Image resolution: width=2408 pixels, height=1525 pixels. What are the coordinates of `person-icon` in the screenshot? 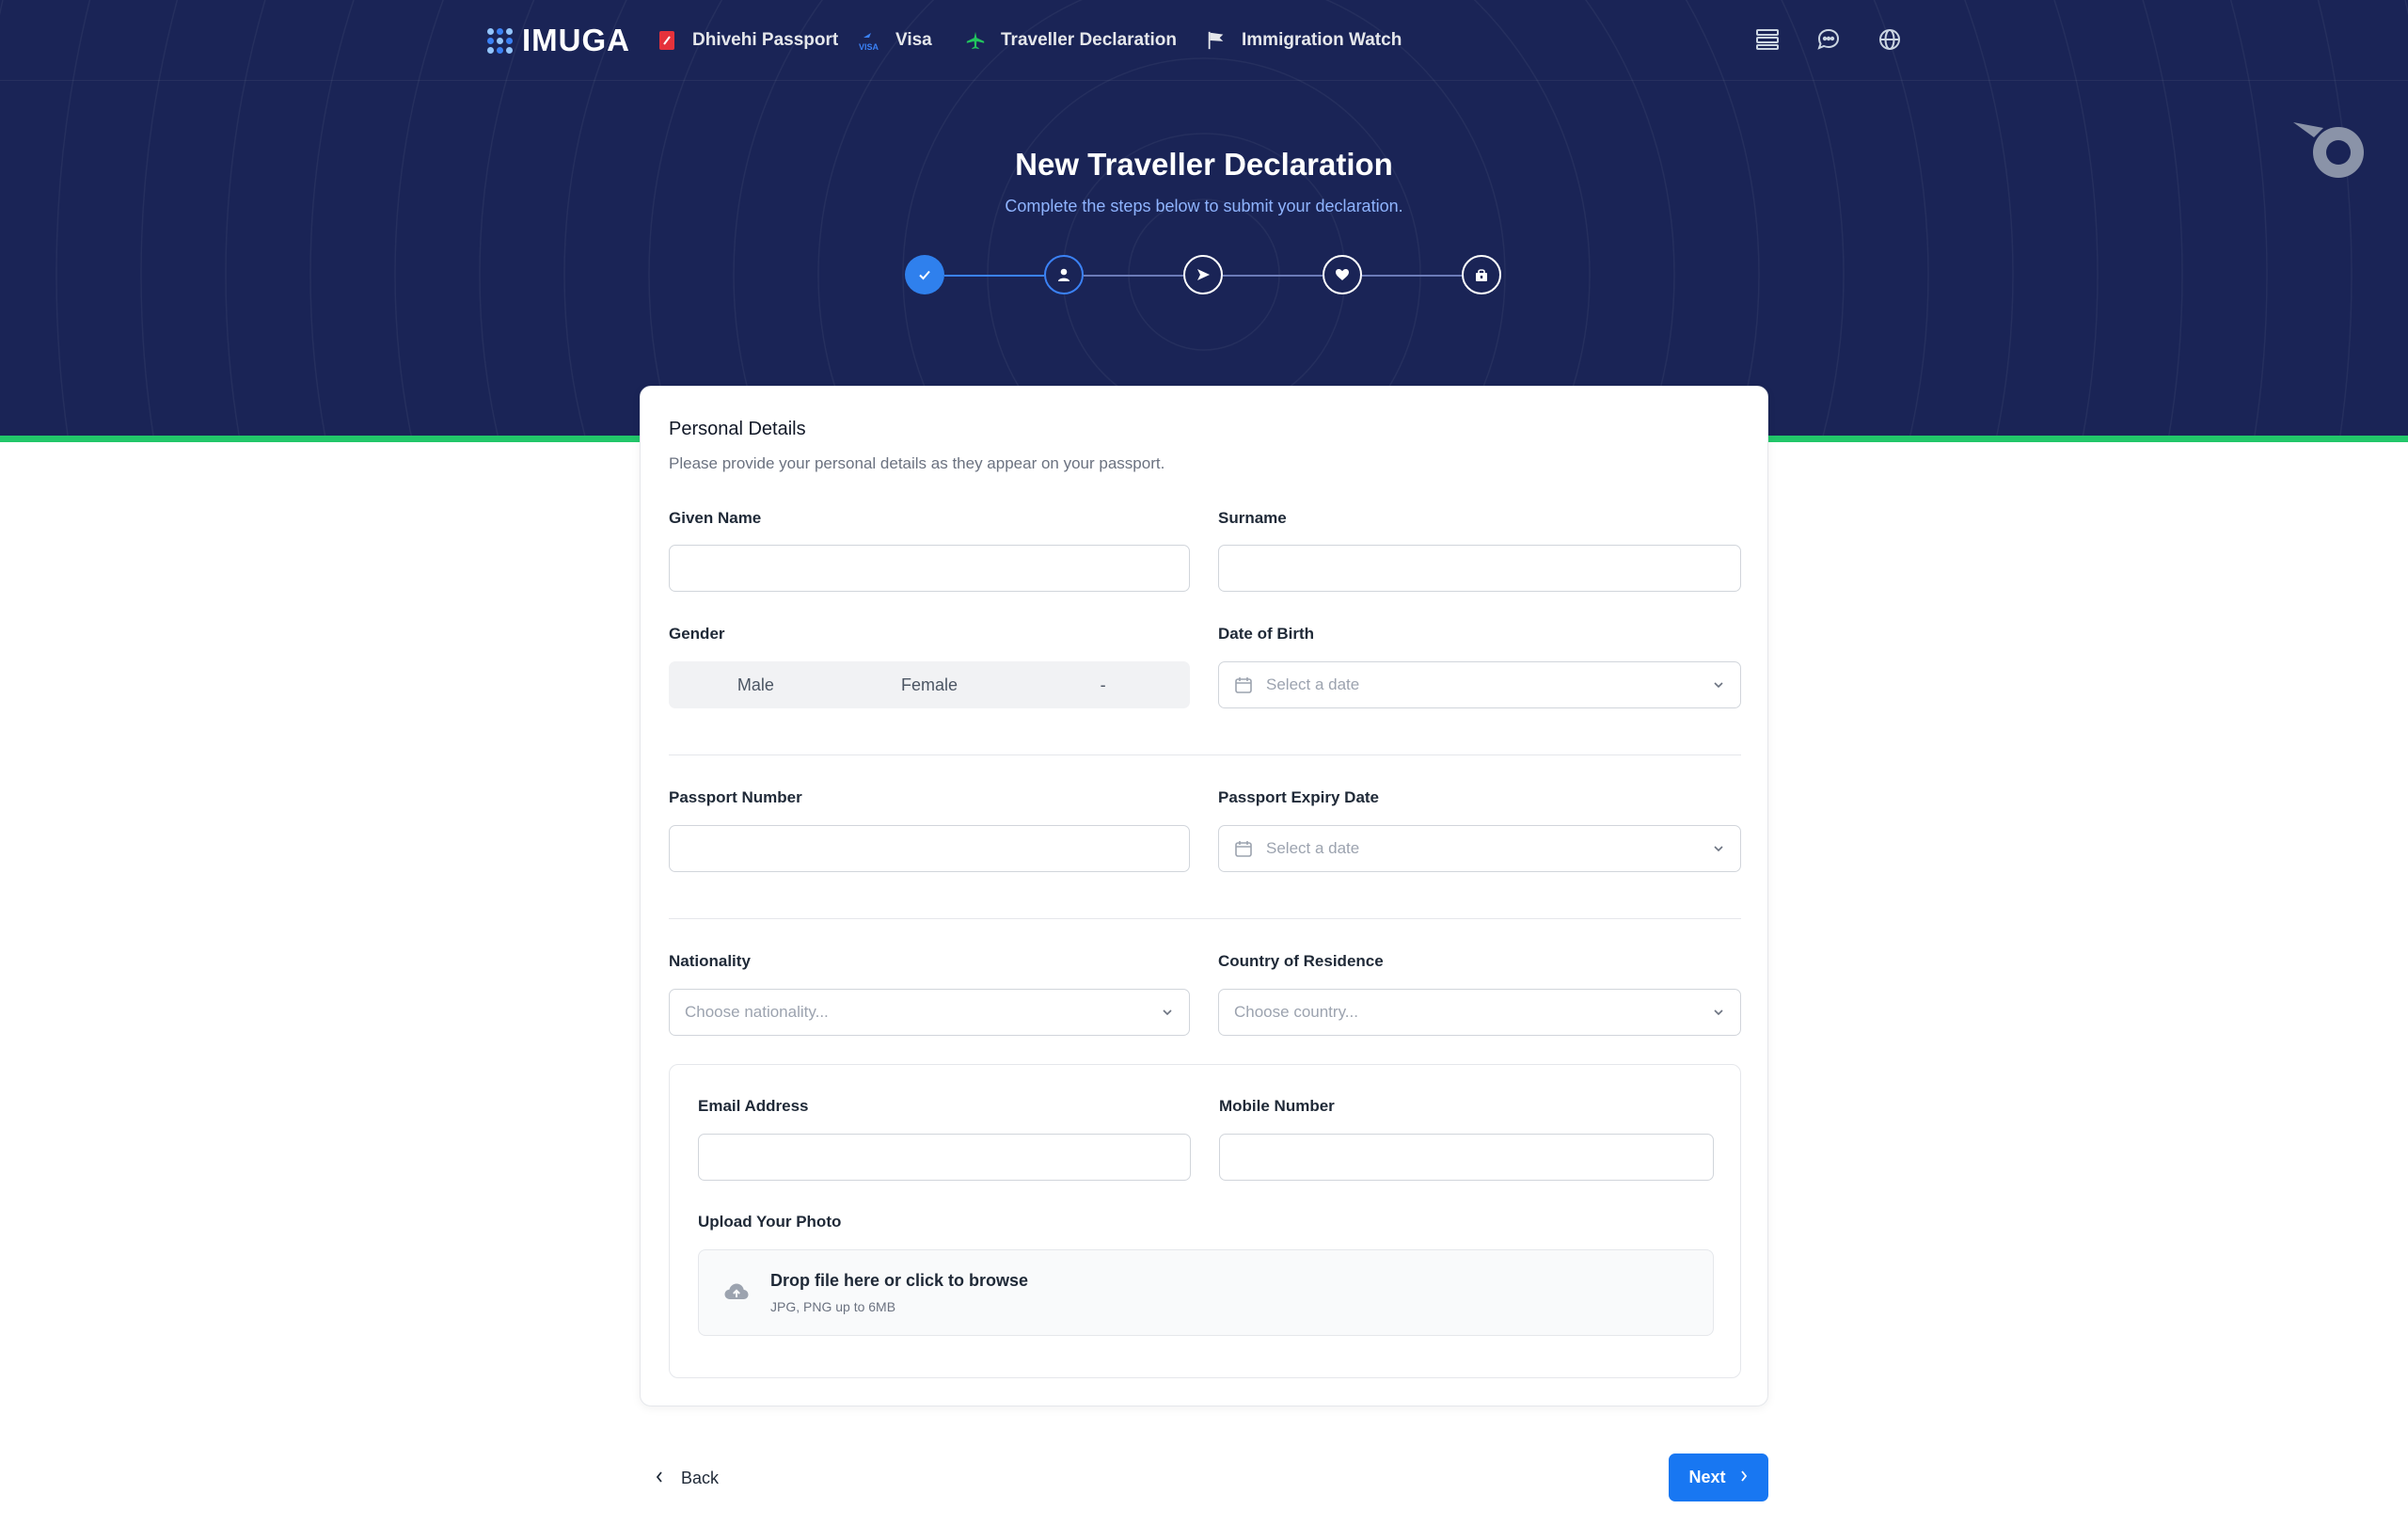 It's located at (1064, 274).